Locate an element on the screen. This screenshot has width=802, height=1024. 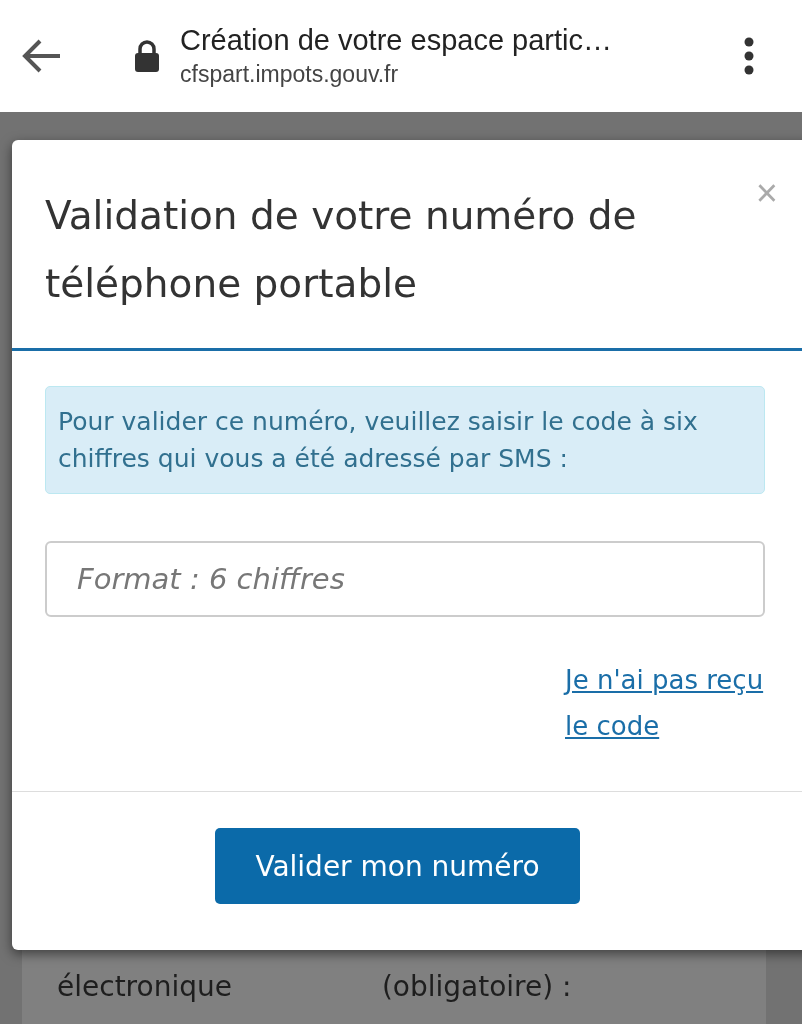
code-not-received-link: Je n'ai pas reçu le code is located at coordinates (665, 703).